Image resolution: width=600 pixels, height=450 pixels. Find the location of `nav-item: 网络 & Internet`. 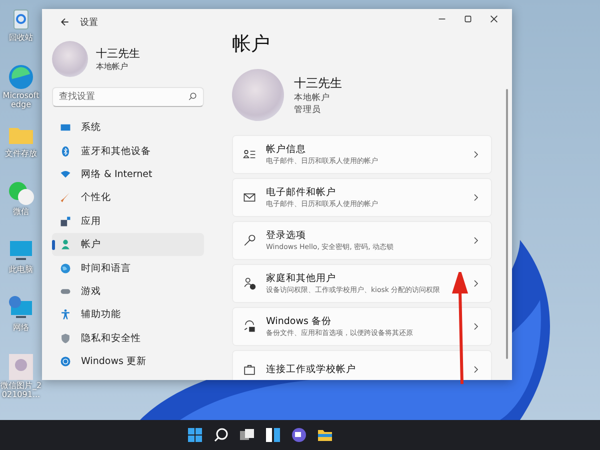

nav-item: 网络 & Internet is located at coordinates (128, 174).